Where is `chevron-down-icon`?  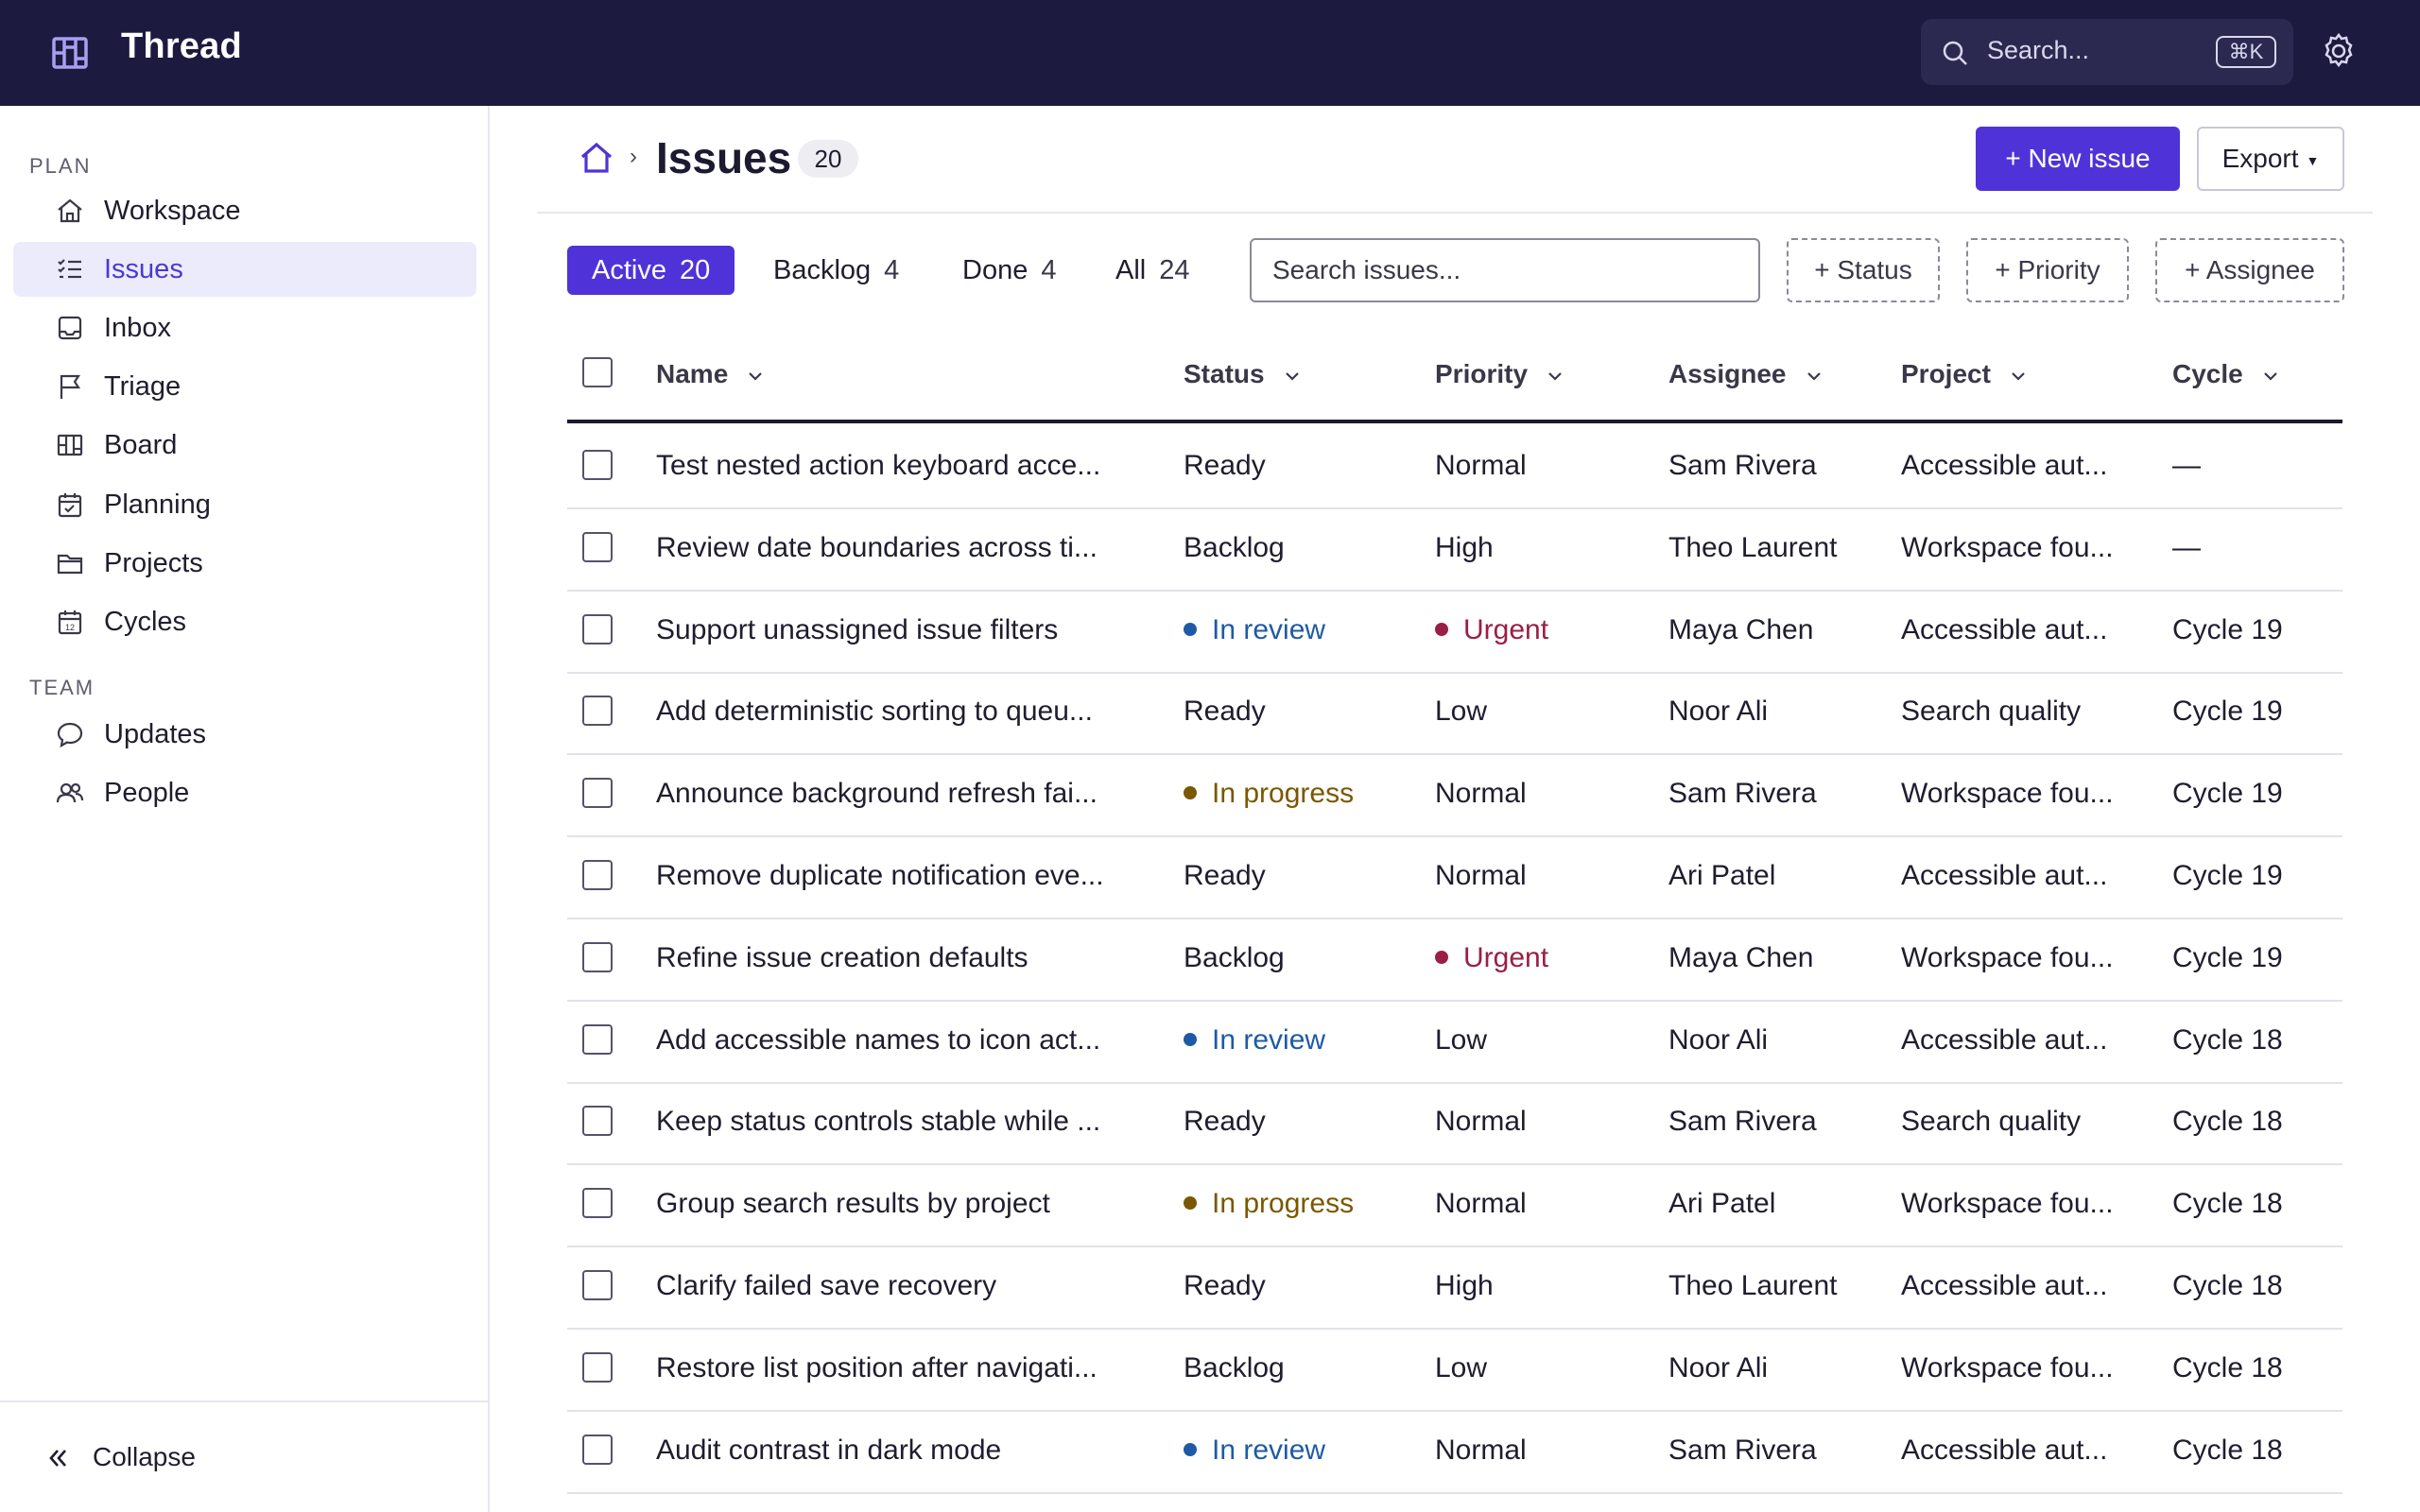
chevron-down-icon is located at coordinates (2019, 376).